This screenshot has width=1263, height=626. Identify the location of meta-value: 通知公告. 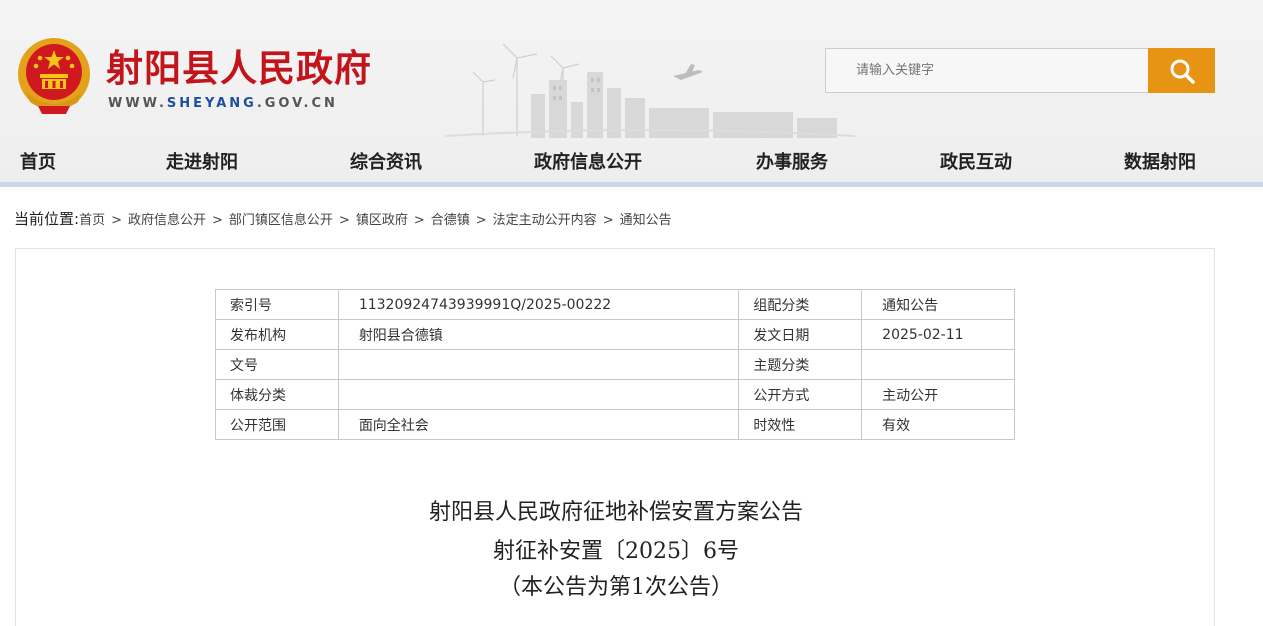
(938, 304).